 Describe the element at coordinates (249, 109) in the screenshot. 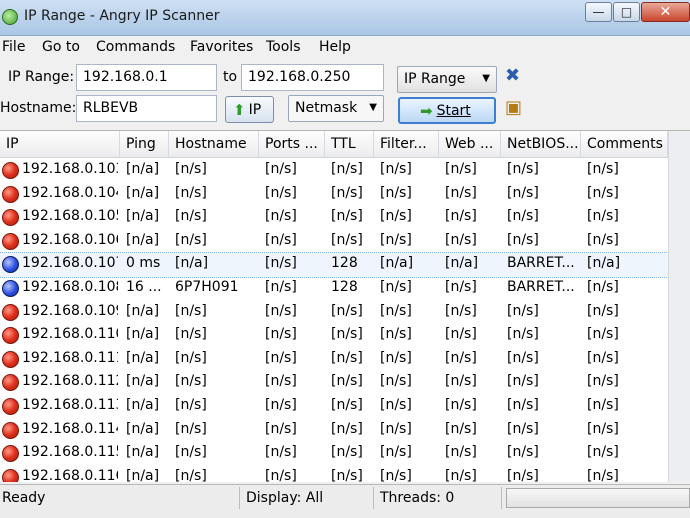

I see `ip-button: ⬆ IP` at that location.